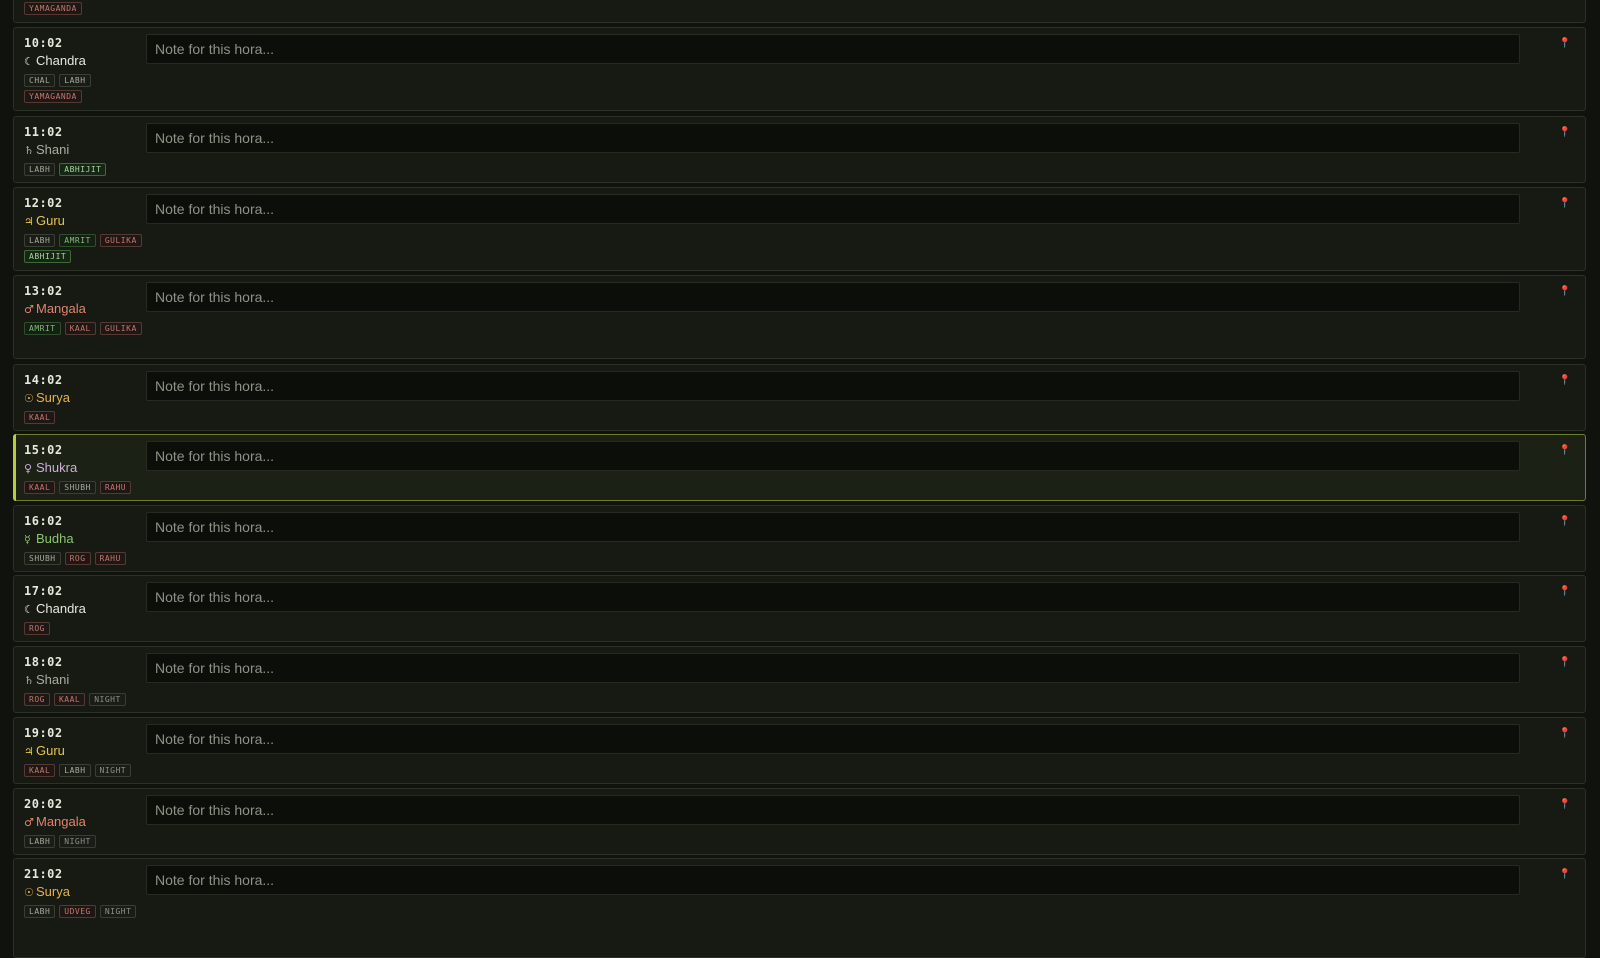 This screenshot has width=1600, height=958. I want to click on hora-time: 16:02, so click(43, 521).